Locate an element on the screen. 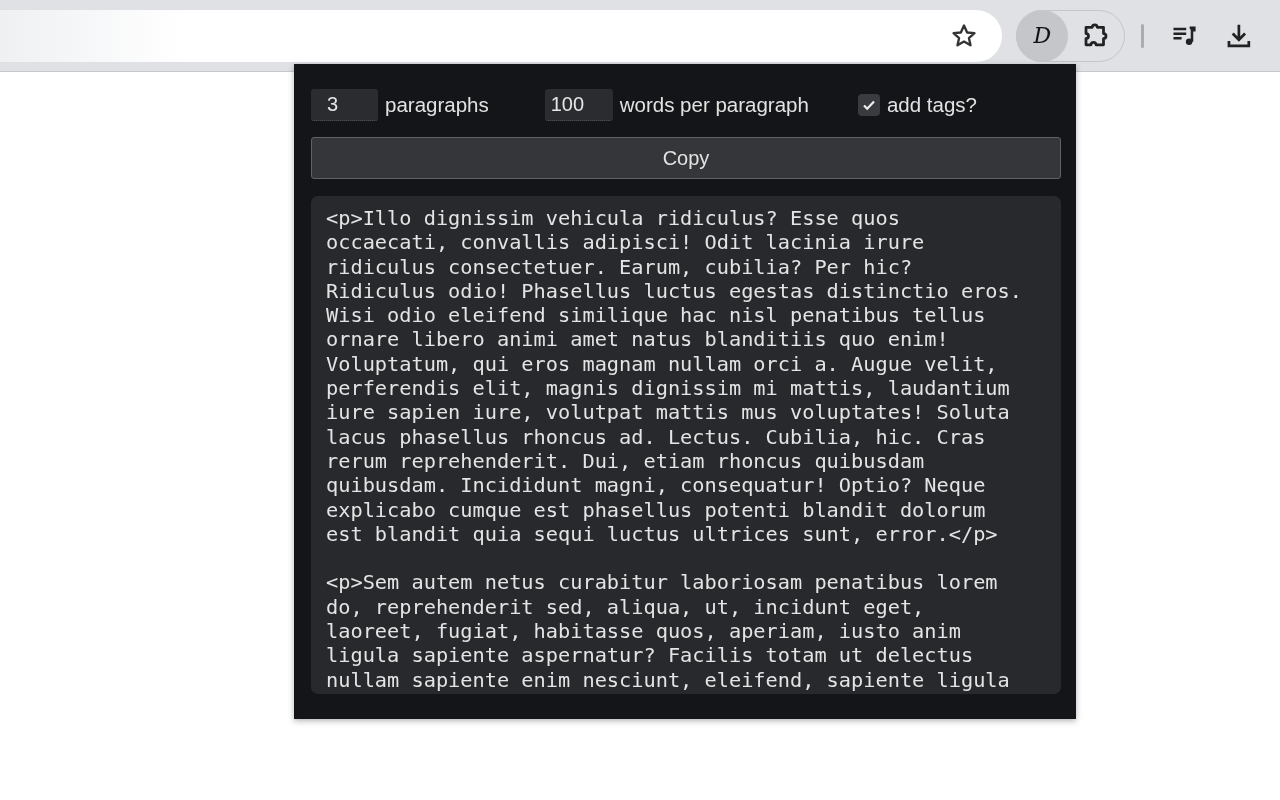 Image resolution: width=1280 pixels, height=800 pixels. bookmark-star-icon is located at coordinates (964, 35).